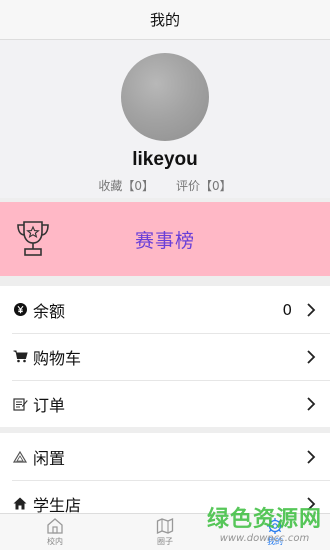 The height and width of the screenshot is (550, 330). I want to click on idle-items-row: 闲置, so click(165, 456).